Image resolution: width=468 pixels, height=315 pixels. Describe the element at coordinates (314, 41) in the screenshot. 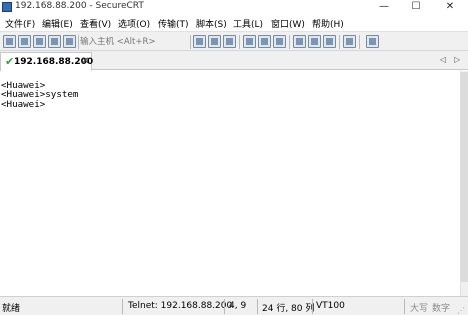

I see `settings-icon` at that location.